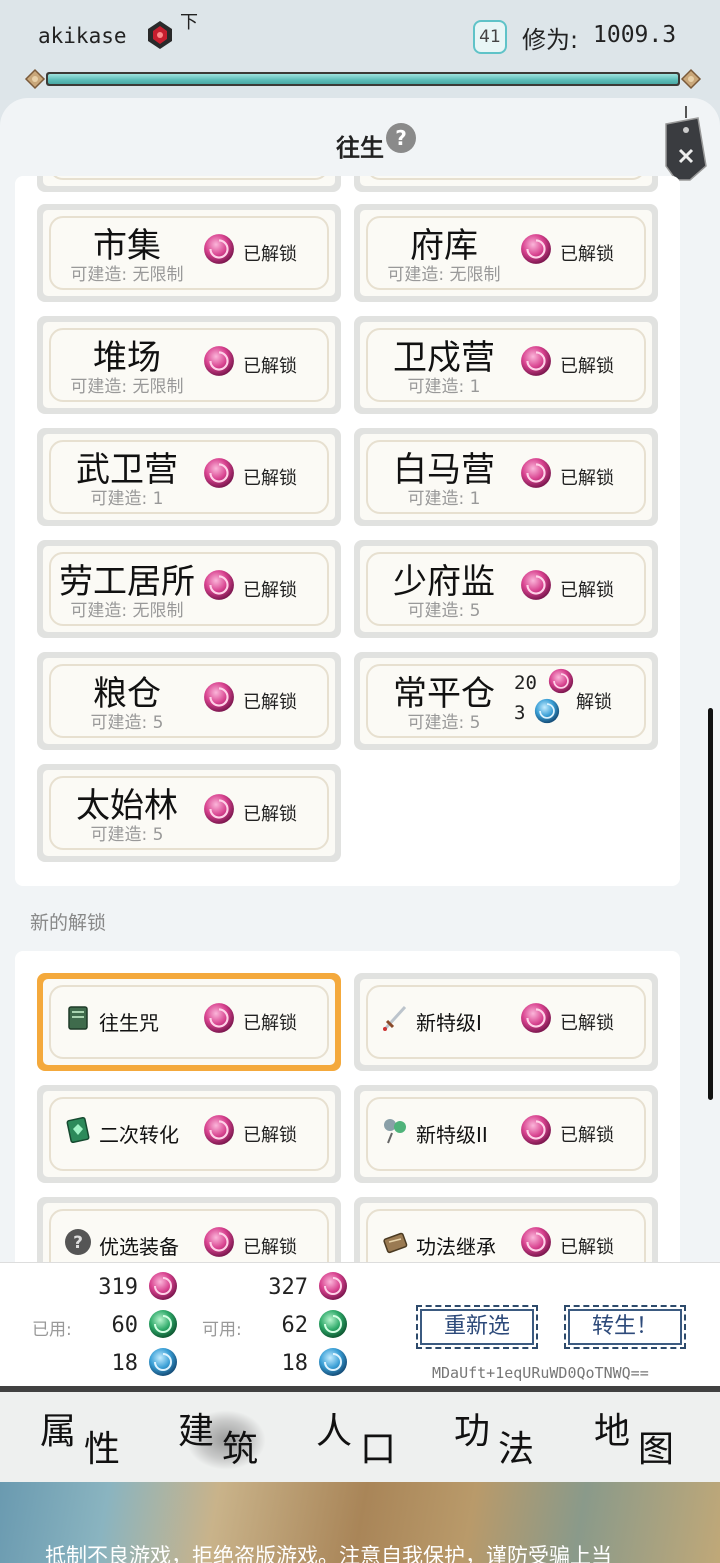 The width and height of the screenshot is (720, 1563). I want to click on nav-techniques: 功法, so click(514, 1436).